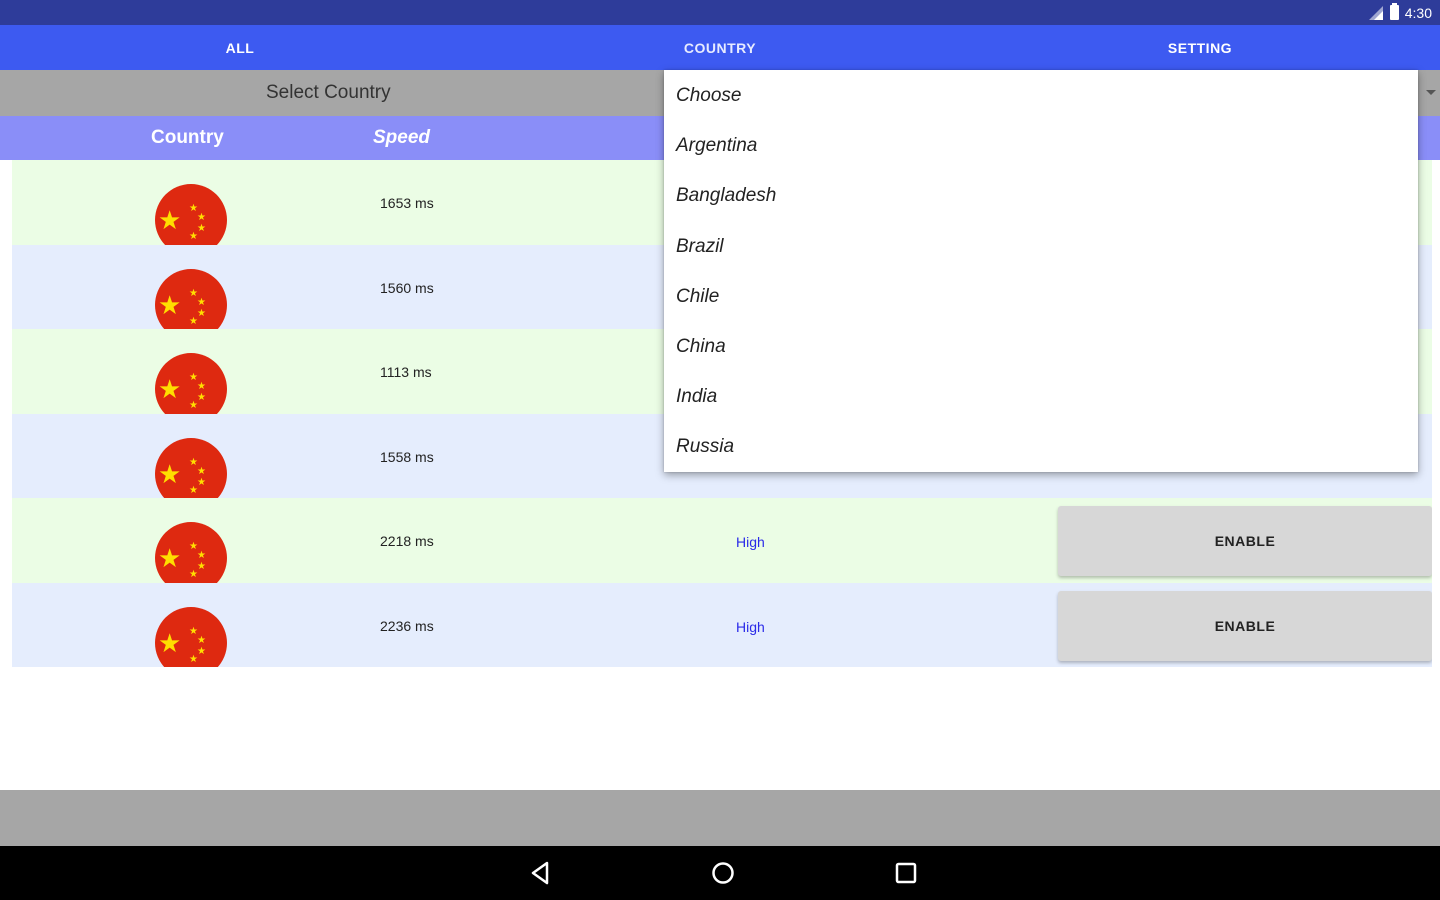  I want to click on dropdown-option-argentina: Argentina, so click(1041, 145).